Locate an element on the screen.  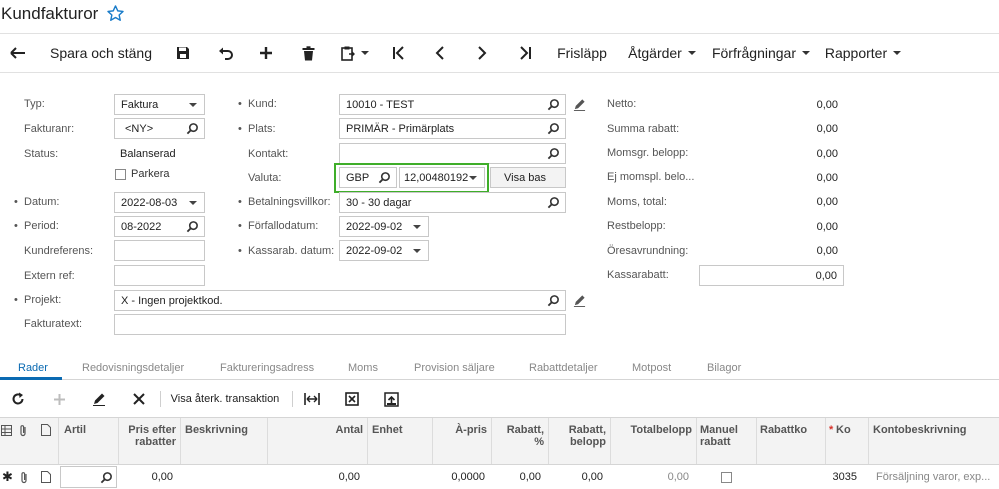
tax-total-label: Moms, total: is located at coordinates (637, 202).